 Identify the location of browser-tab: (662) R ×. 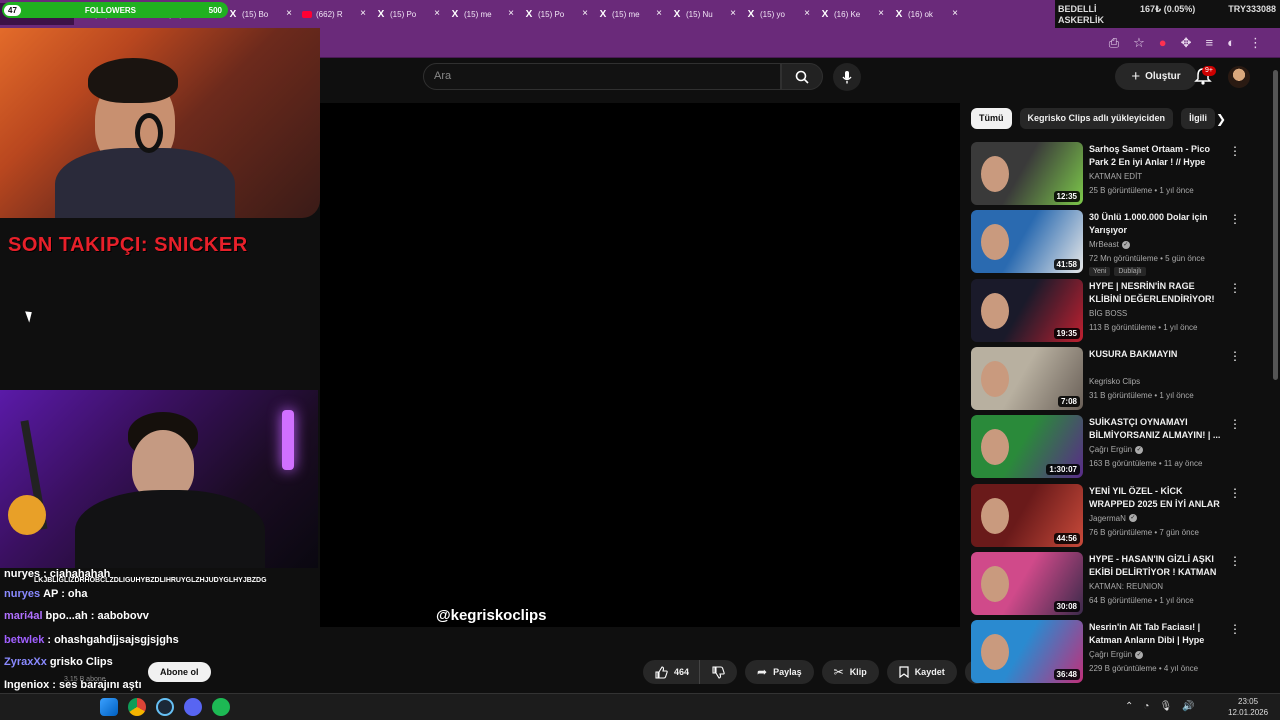
(333, 14).